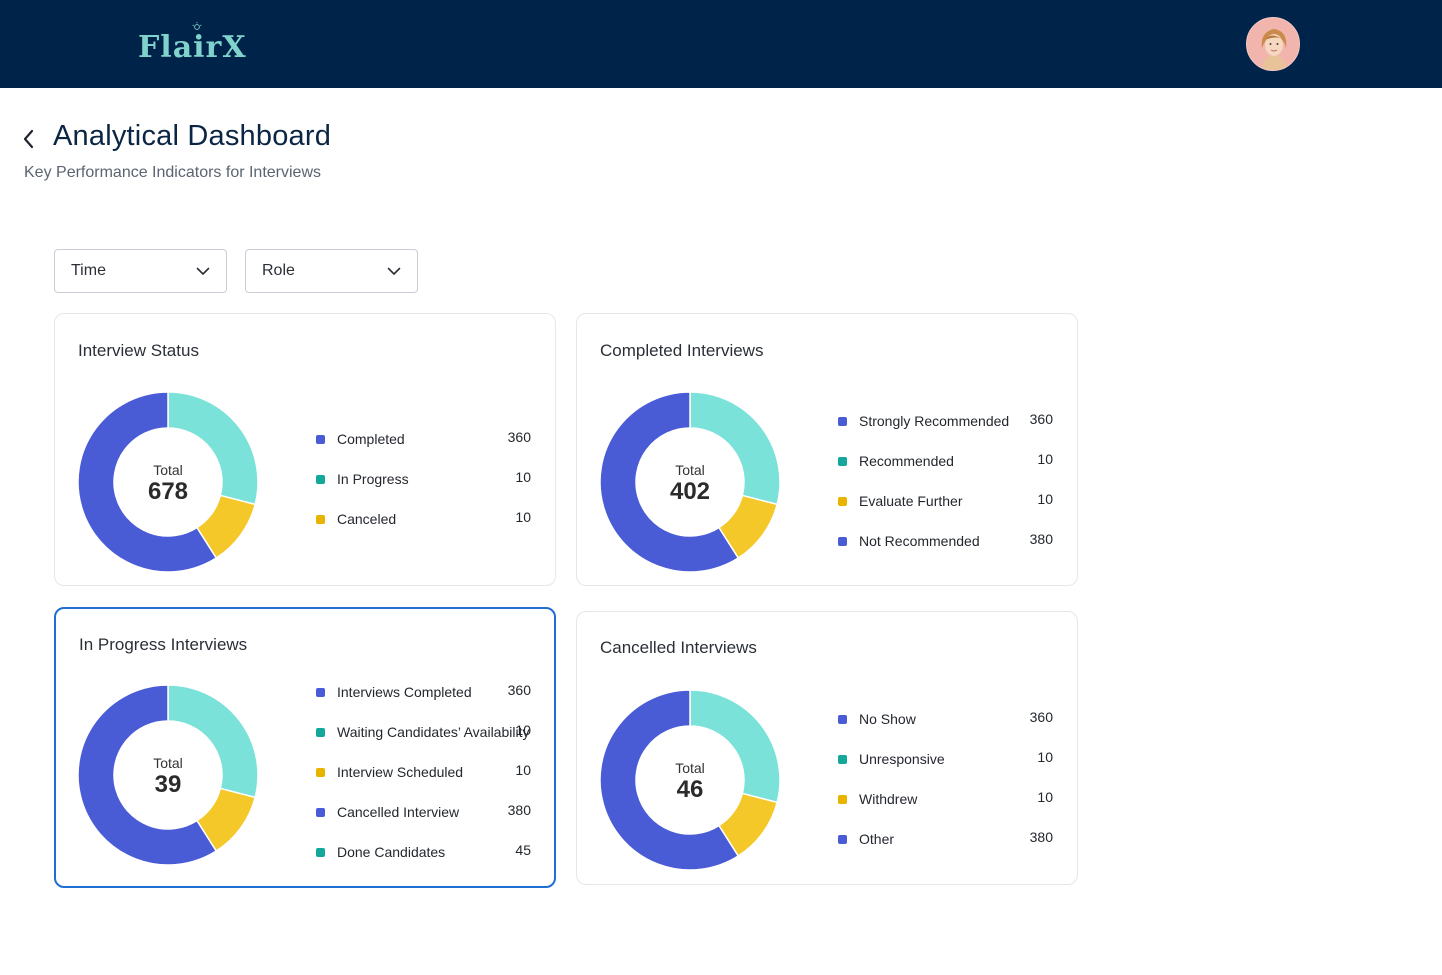 The height and width of the screenshot is (975, 1442). I want to click on legend-label: No Show, so click(887, 719).